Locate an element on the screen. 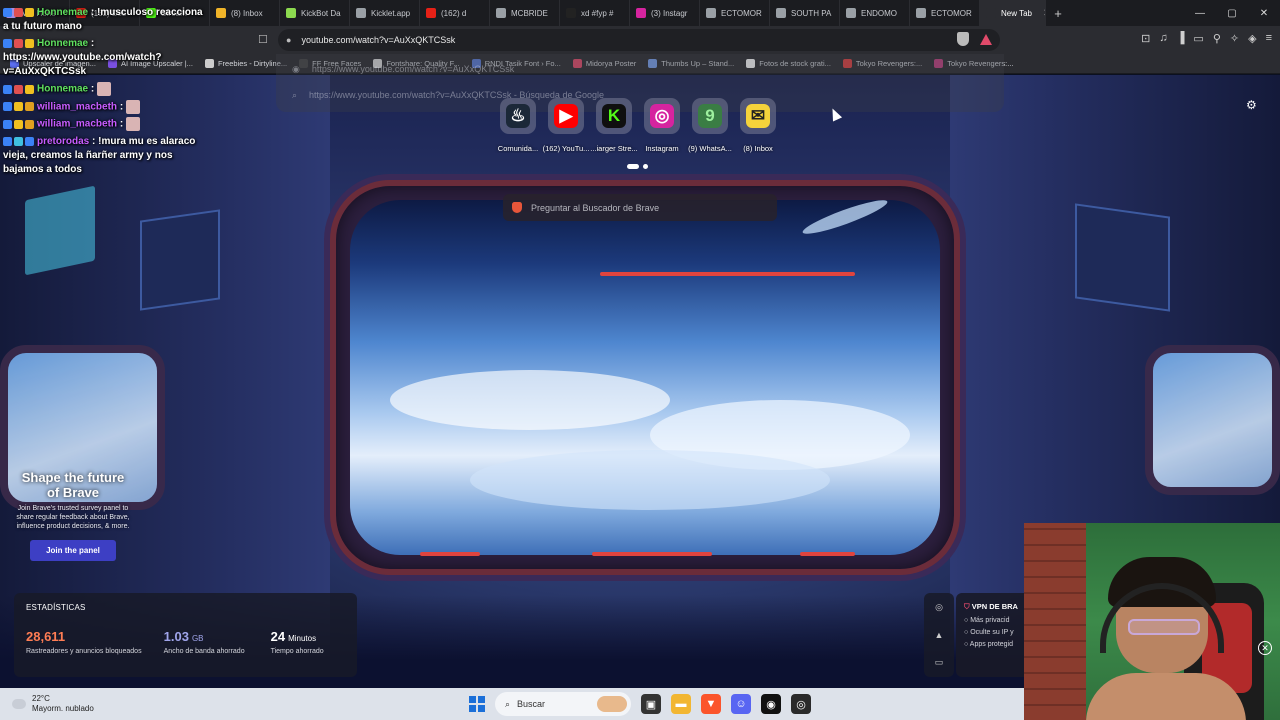 Image resolution: width=1280 pixels, height=720 pixels. join-panel-button: Join the panel is located at coordinates (73, 550).